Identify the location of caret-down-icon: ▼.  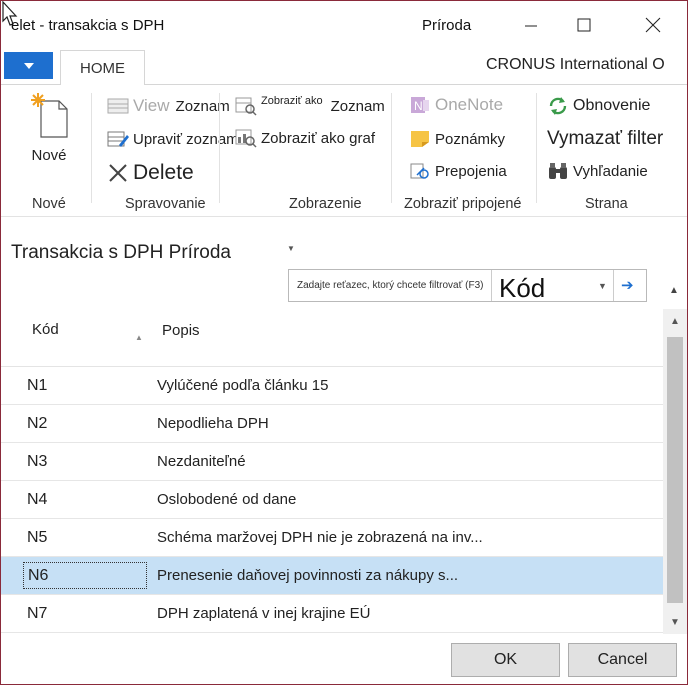
(291, 248).